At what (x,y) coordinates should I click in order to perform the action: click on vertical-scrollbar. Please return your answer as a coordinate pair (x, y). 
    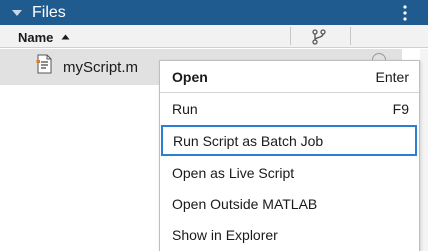
    Looking at the image, I should click on (424, 150).